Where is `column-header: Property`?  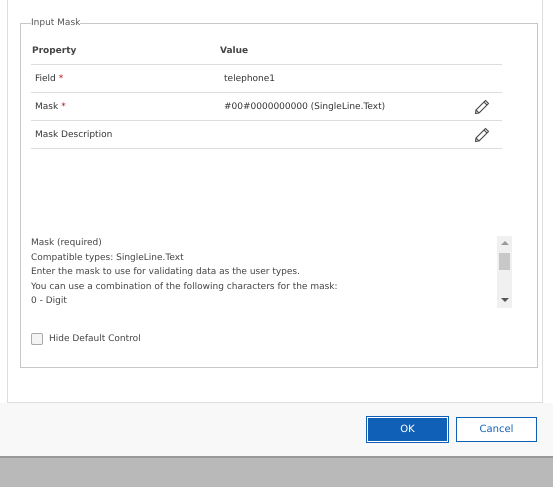
column-header: Property is located at coordinates (54, 51).